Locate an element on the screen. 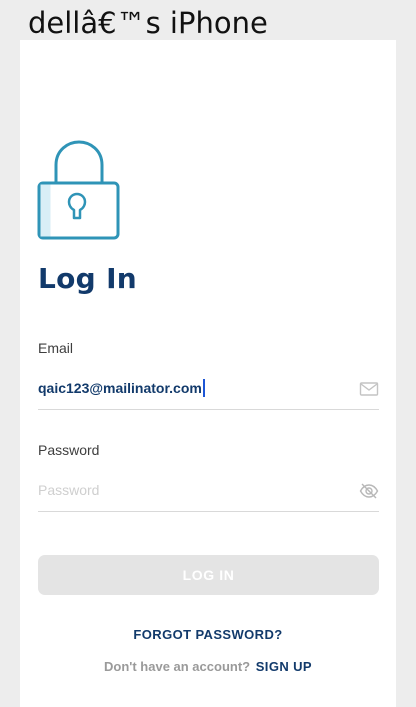  window-title: dellâ€™s iPhone is located at coordinates (148, 23).